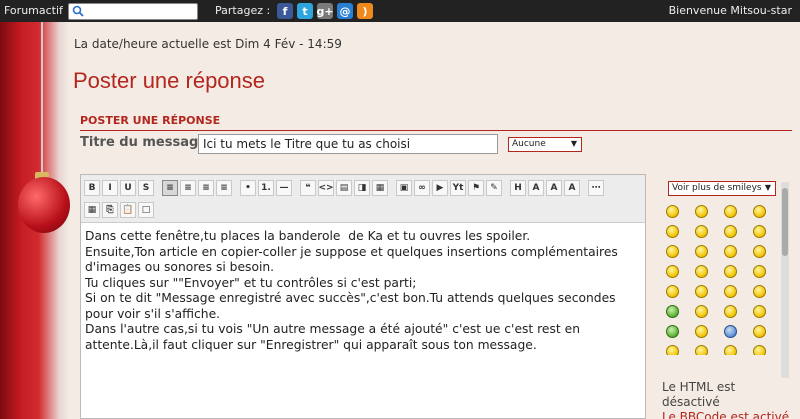 The image size is (800, 419). Describe the element at coordinates (730, 10) in the screenshot. I see `welcome-user-link: Bienvenue Mitsou-star` at that location.